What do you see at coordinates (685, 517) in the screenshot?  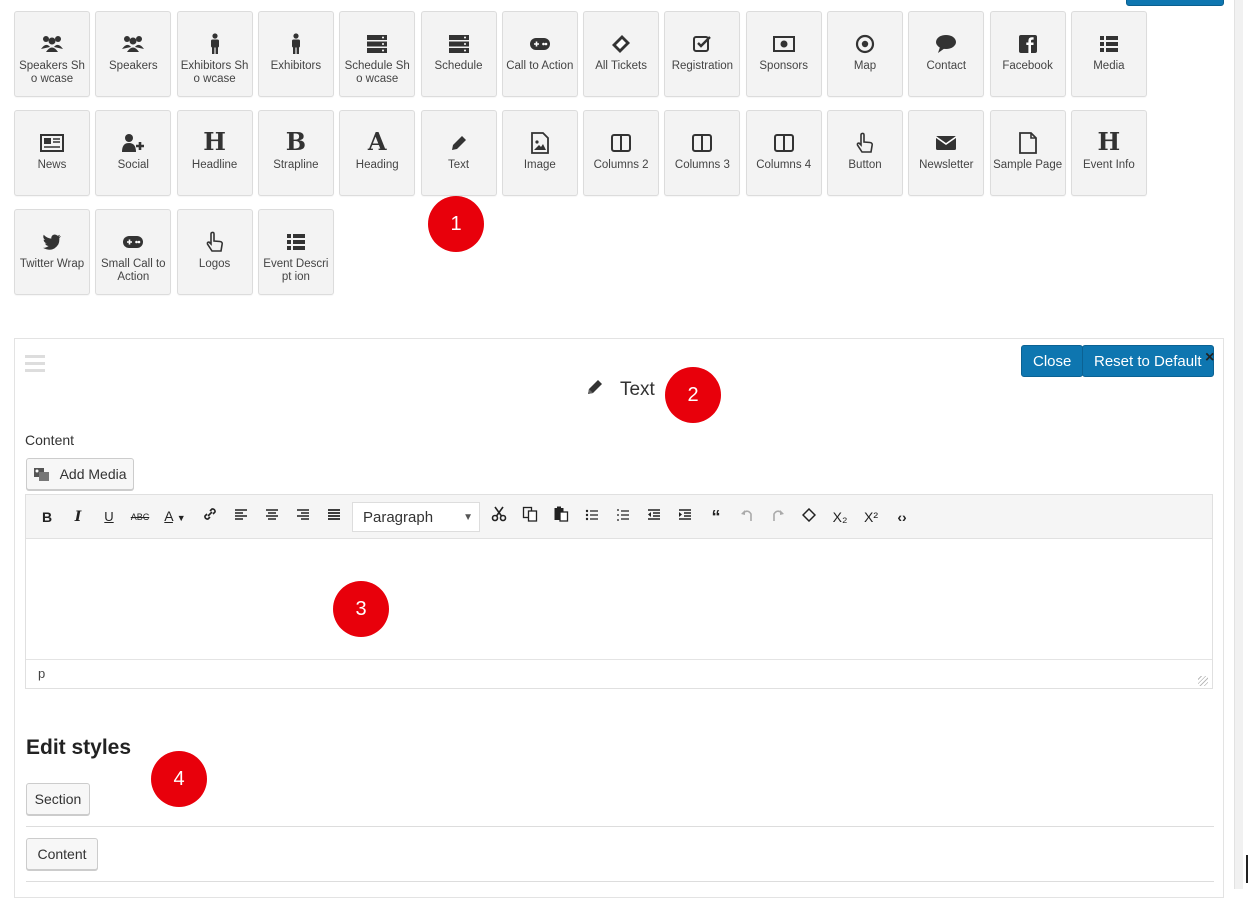 I see `indent-icon` at bounding box center [685, 517].